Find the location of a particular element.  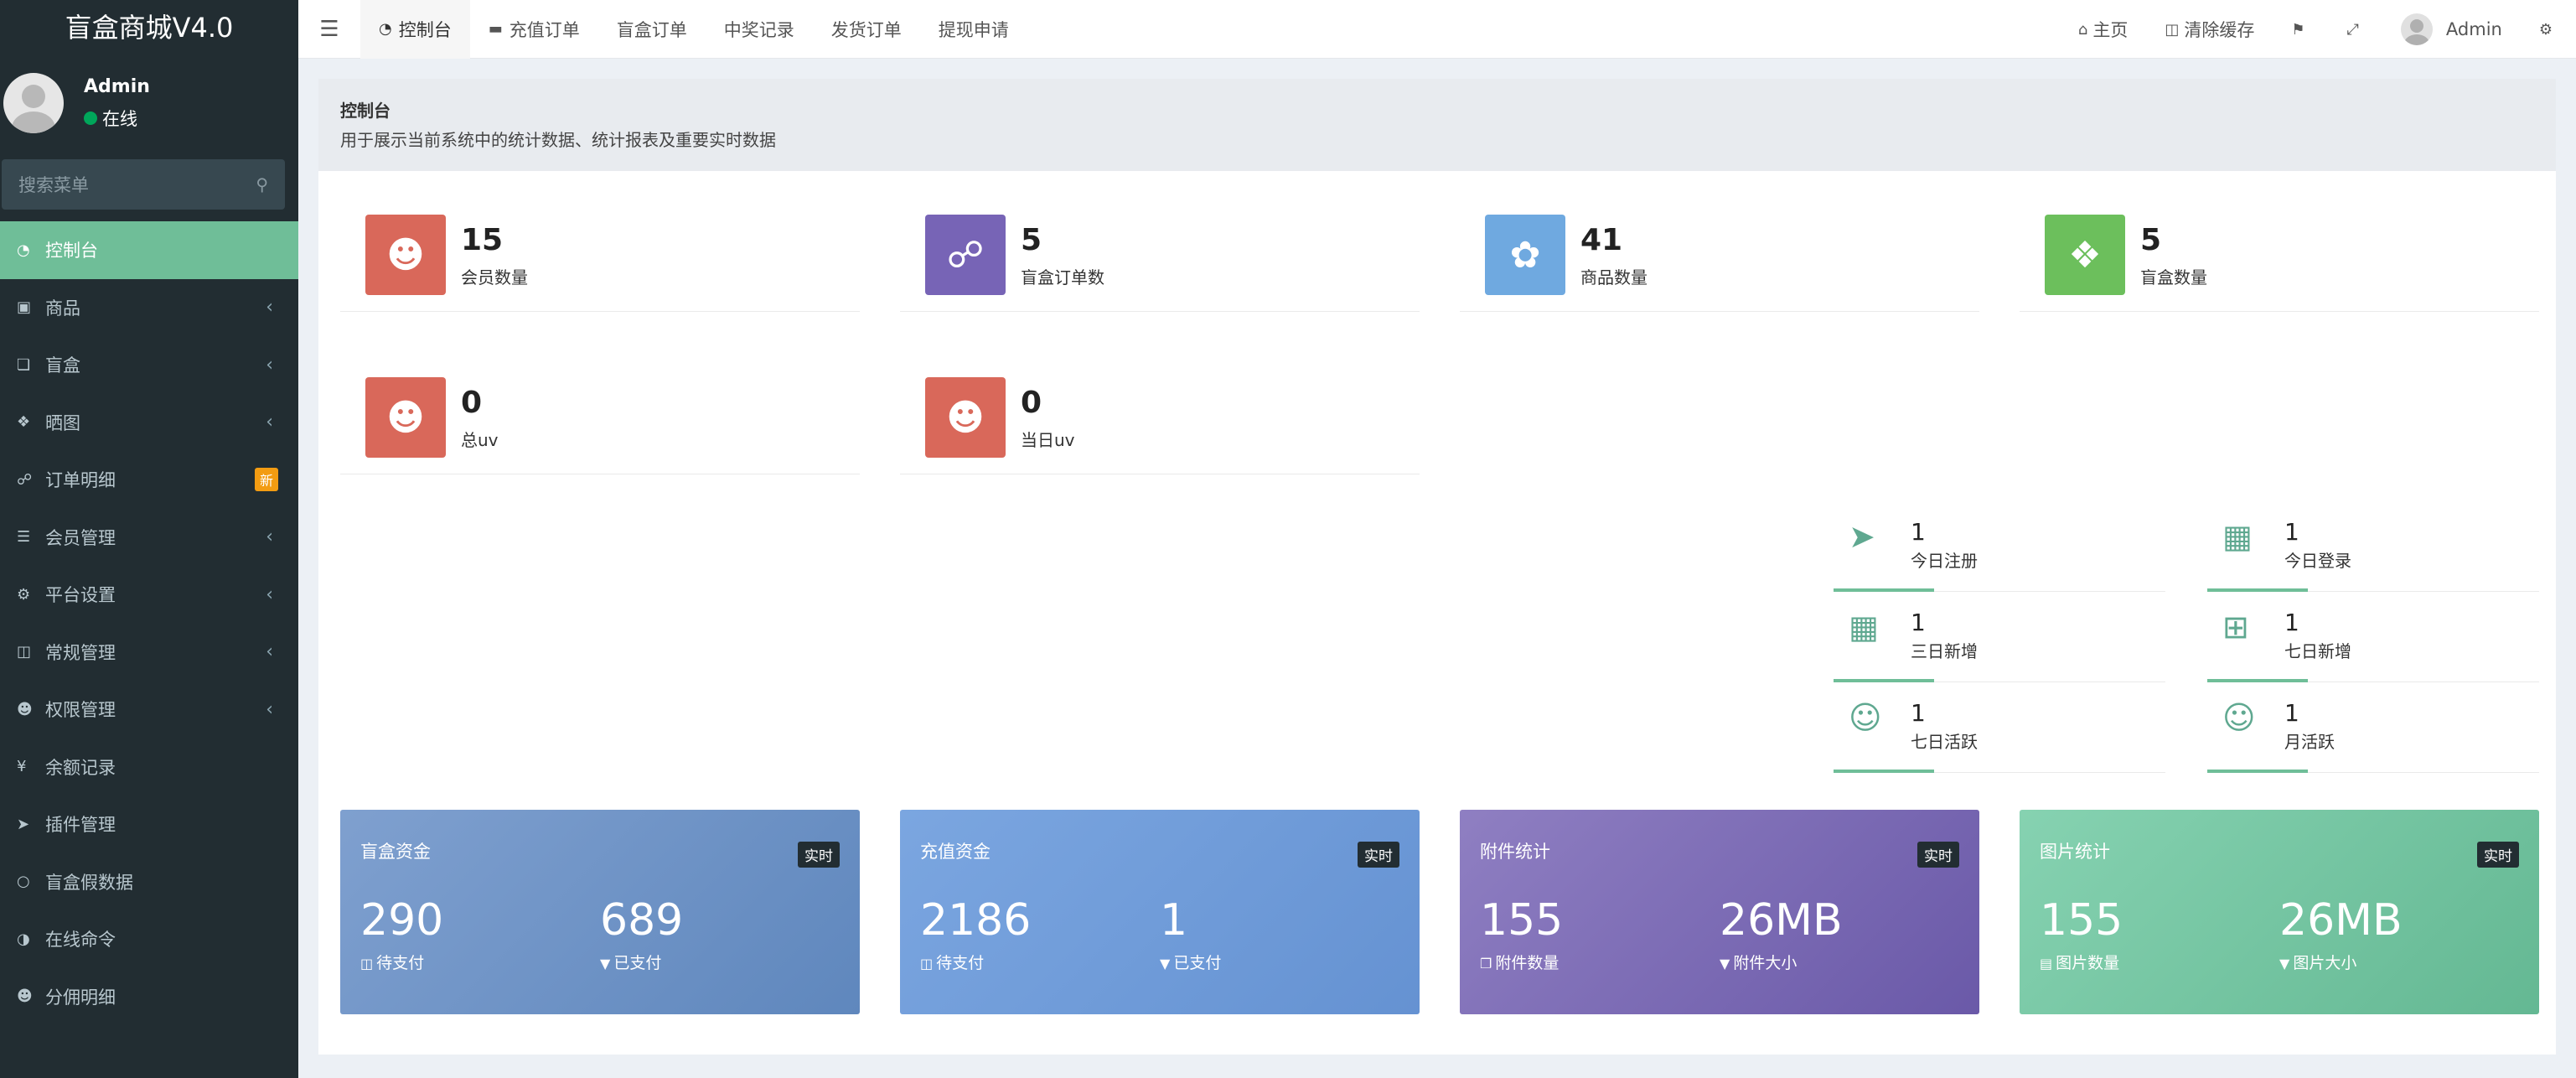

rocket-icon: ➤ is located at coordinates (23, 824).